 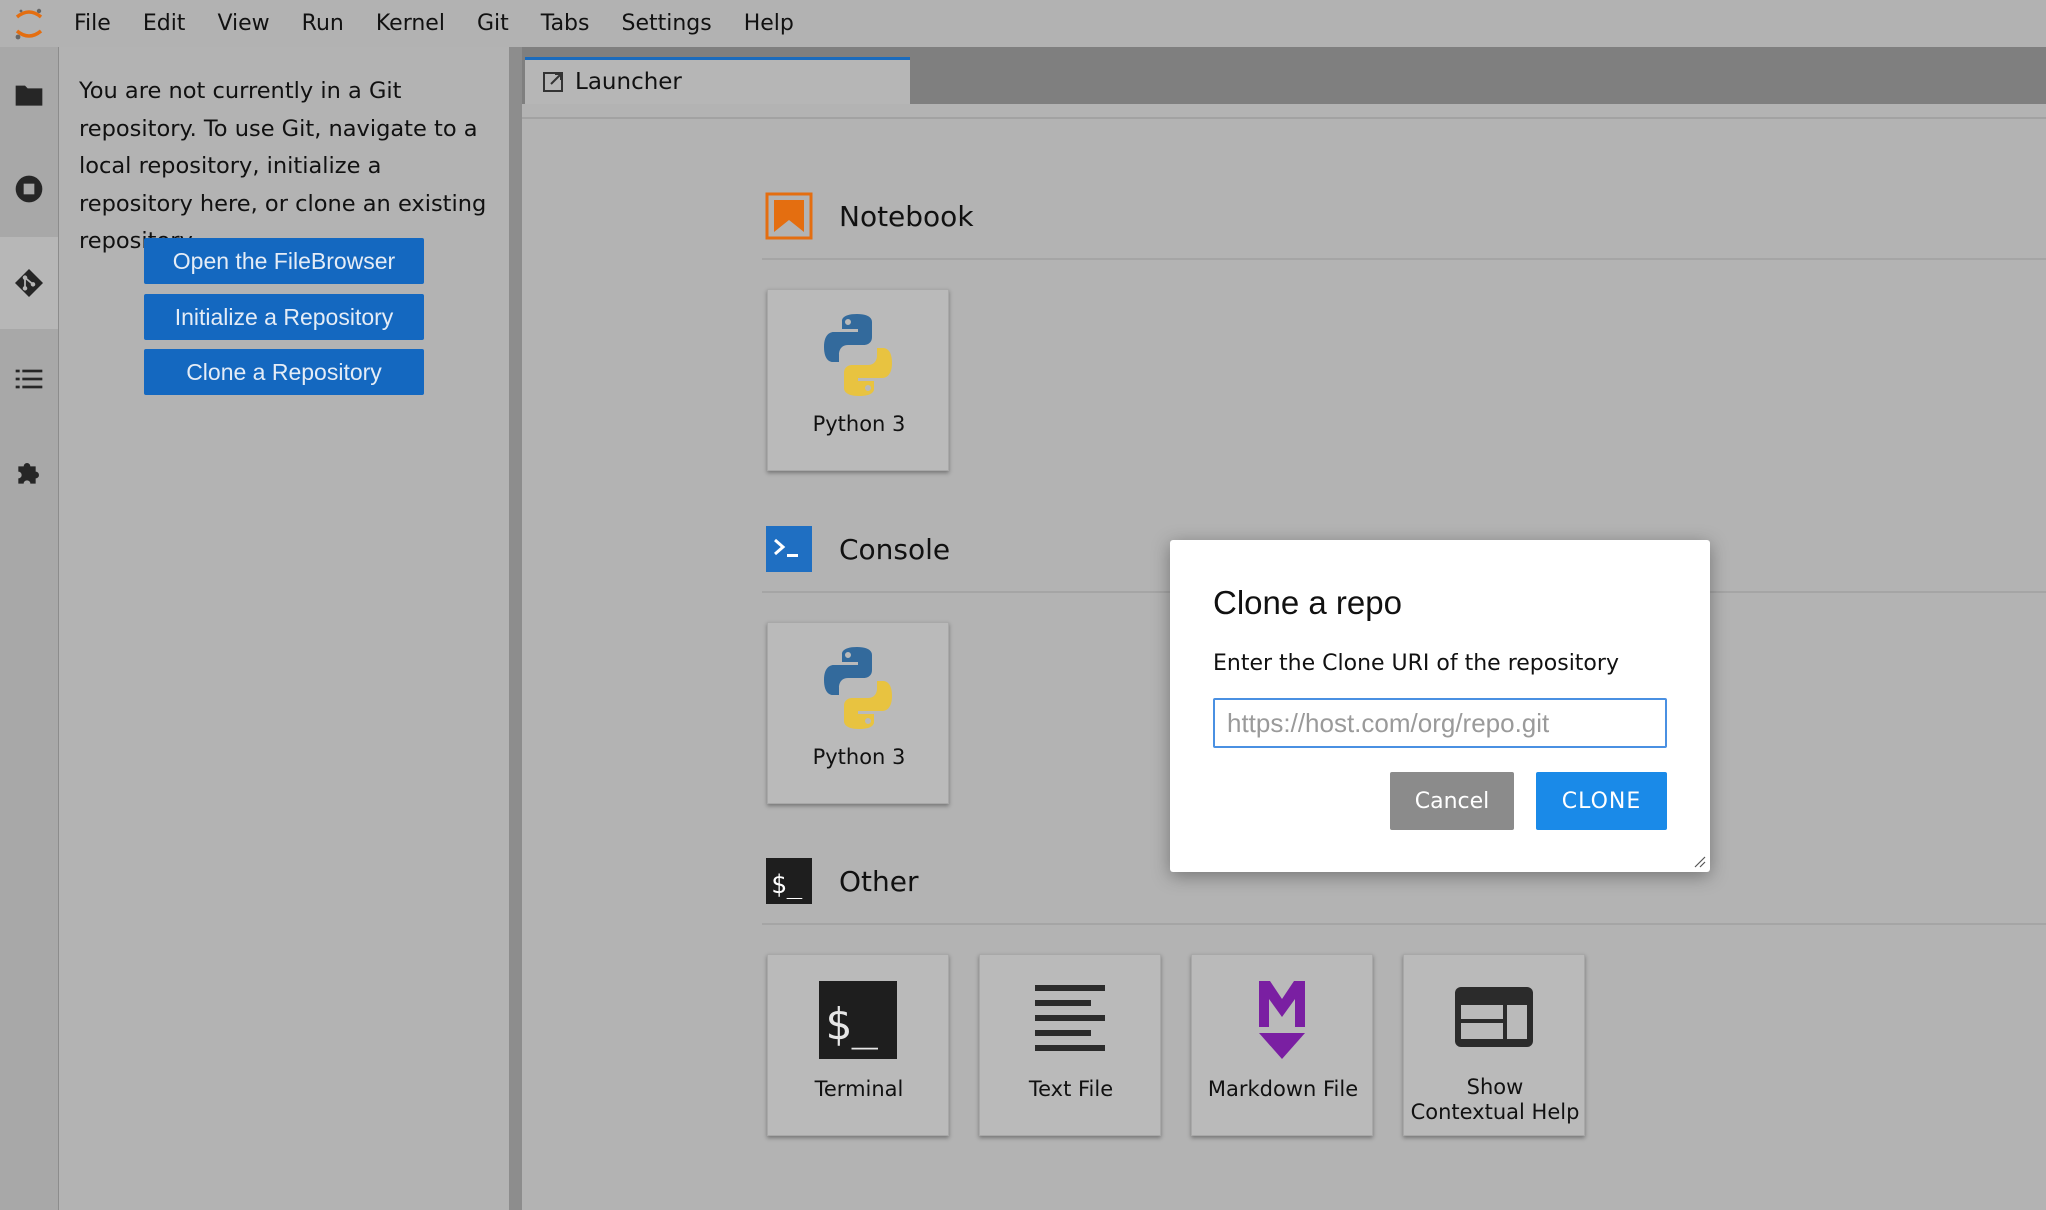 I want to click on card-label: Show Contextual Help, so click(x=1495, y=1100).